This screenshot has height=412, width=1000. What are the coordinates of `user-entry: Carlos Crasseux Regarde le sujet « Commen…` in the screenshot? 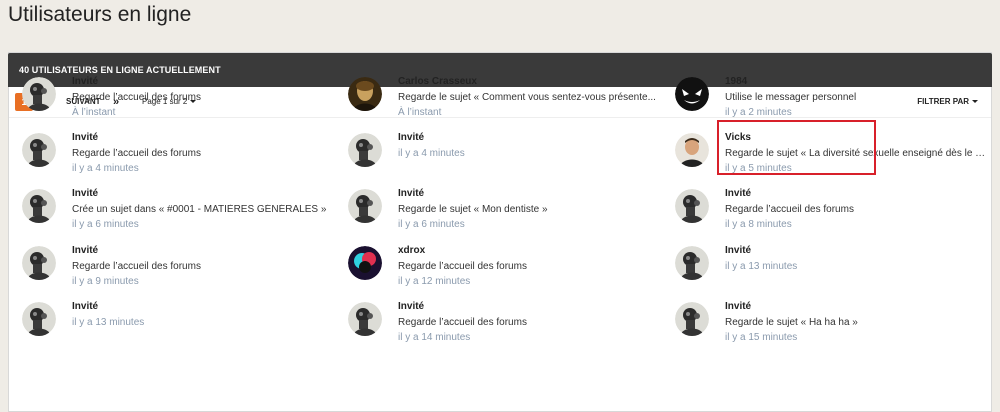 It's located at (497, 94).